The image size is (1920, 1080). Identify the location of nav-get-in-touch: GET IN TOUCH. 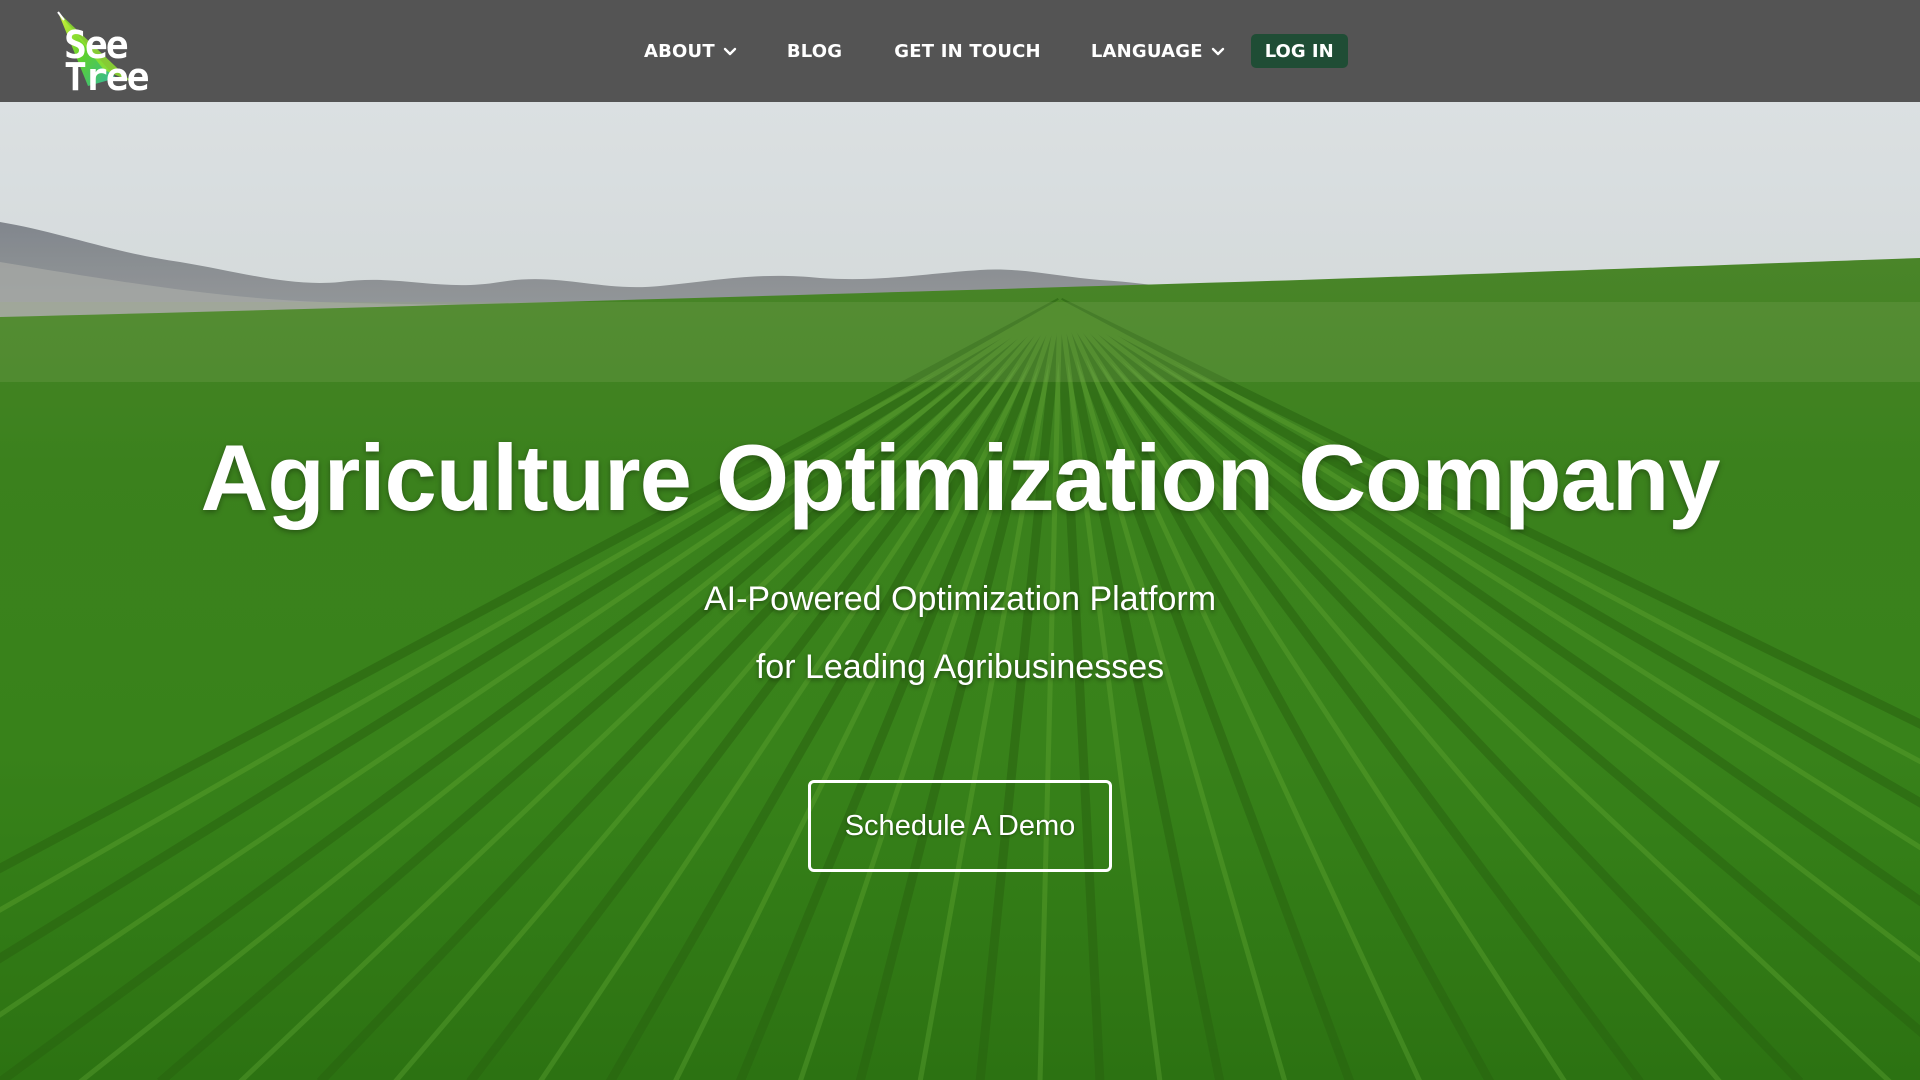
(967, 51).